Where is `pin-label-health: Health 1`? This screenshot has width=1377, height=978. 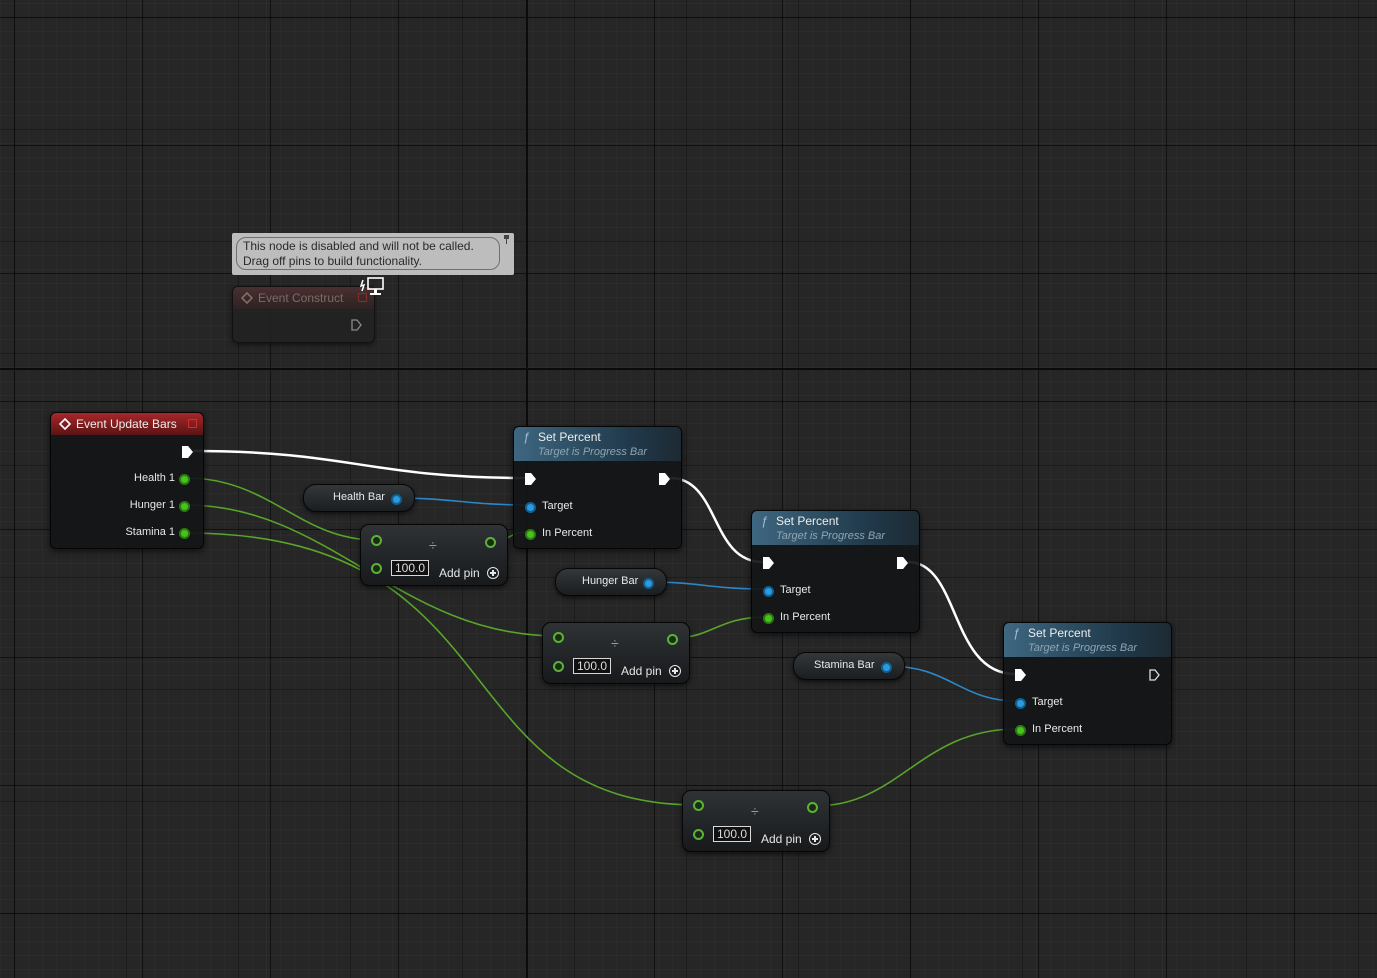 pin-label-health: Health 1 is located at coordinates (154, 478).